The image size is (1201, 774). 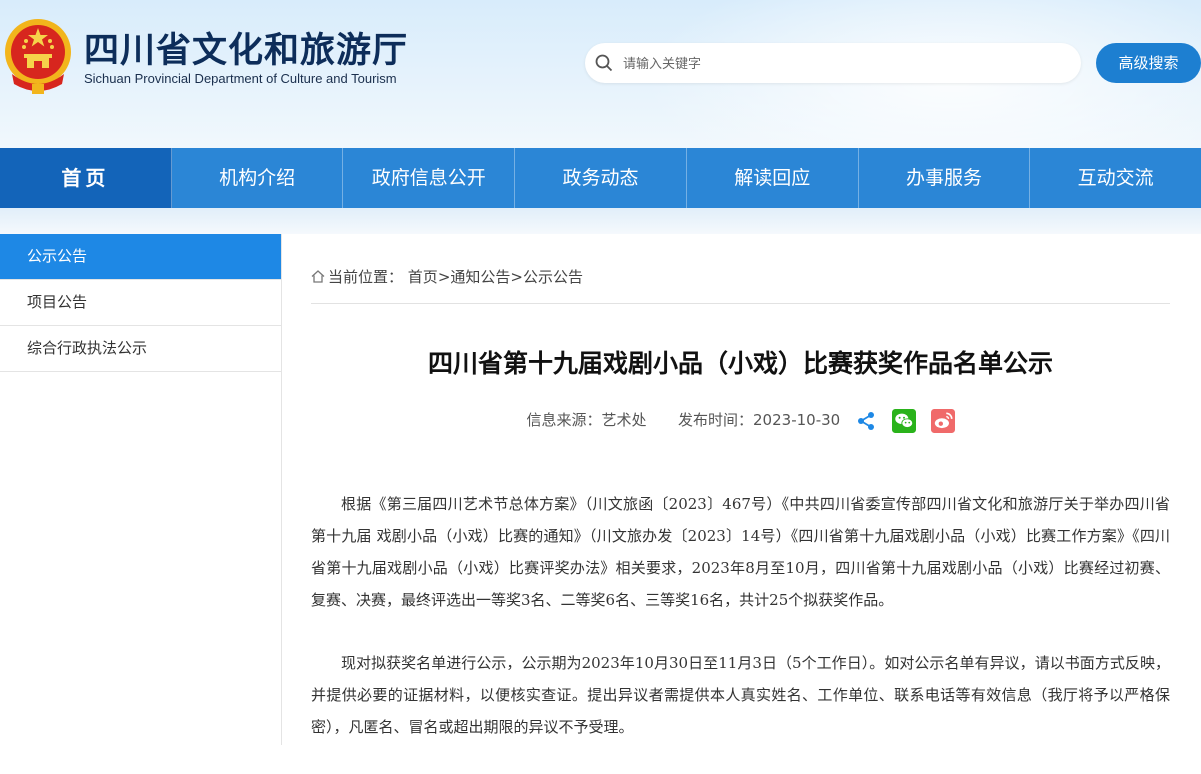 What do you see at coordinates (586, 420) in the screenshot?
I see `article-source: 信息来源：艺术处` at bounding box center [586, 420].